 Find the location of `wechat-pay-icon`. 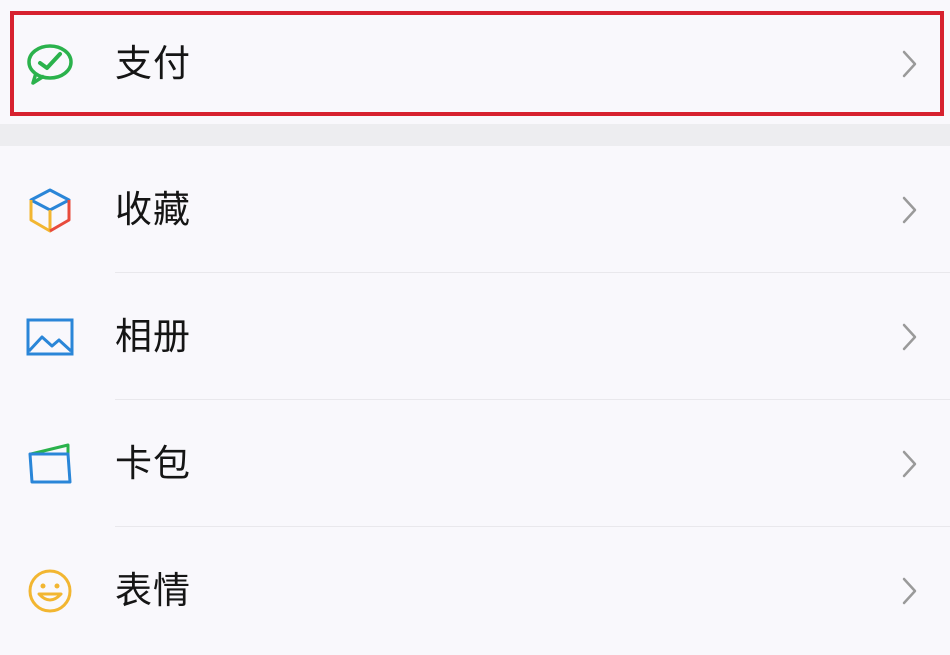

wechat-pay-icon is located at coordinates (50, 64).